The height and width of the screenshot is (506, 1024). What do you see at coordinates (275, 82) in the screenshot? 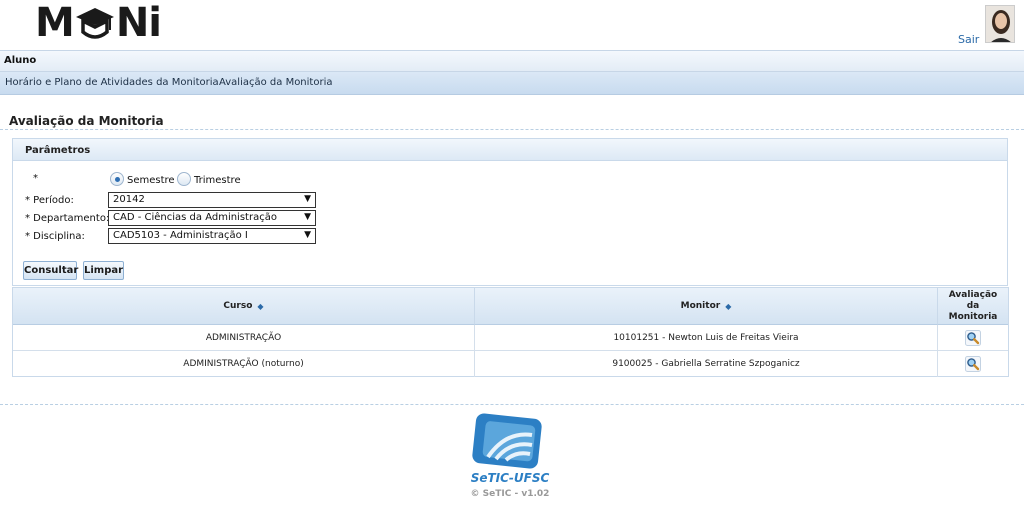
I see `menu-item-avaliacao: Avaliação da Monitoria` at bounding box center [275, 82].